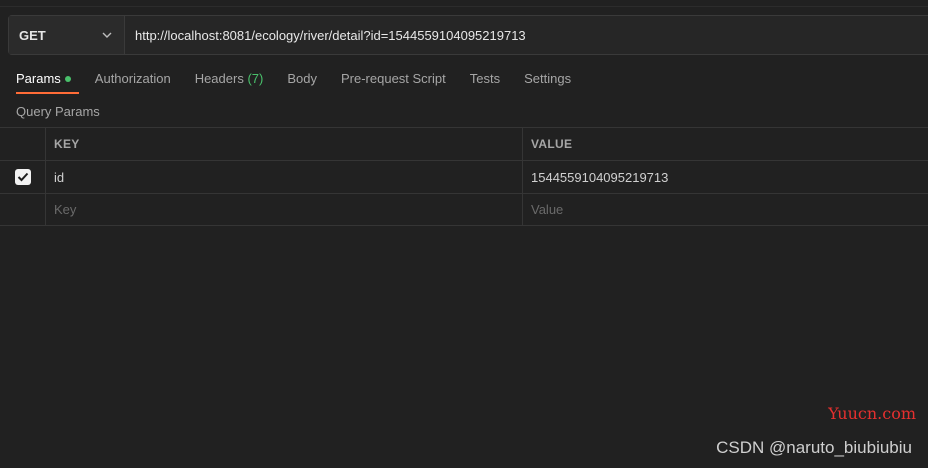  I want to click on query-params-title: Query Params, so click(58, 111).